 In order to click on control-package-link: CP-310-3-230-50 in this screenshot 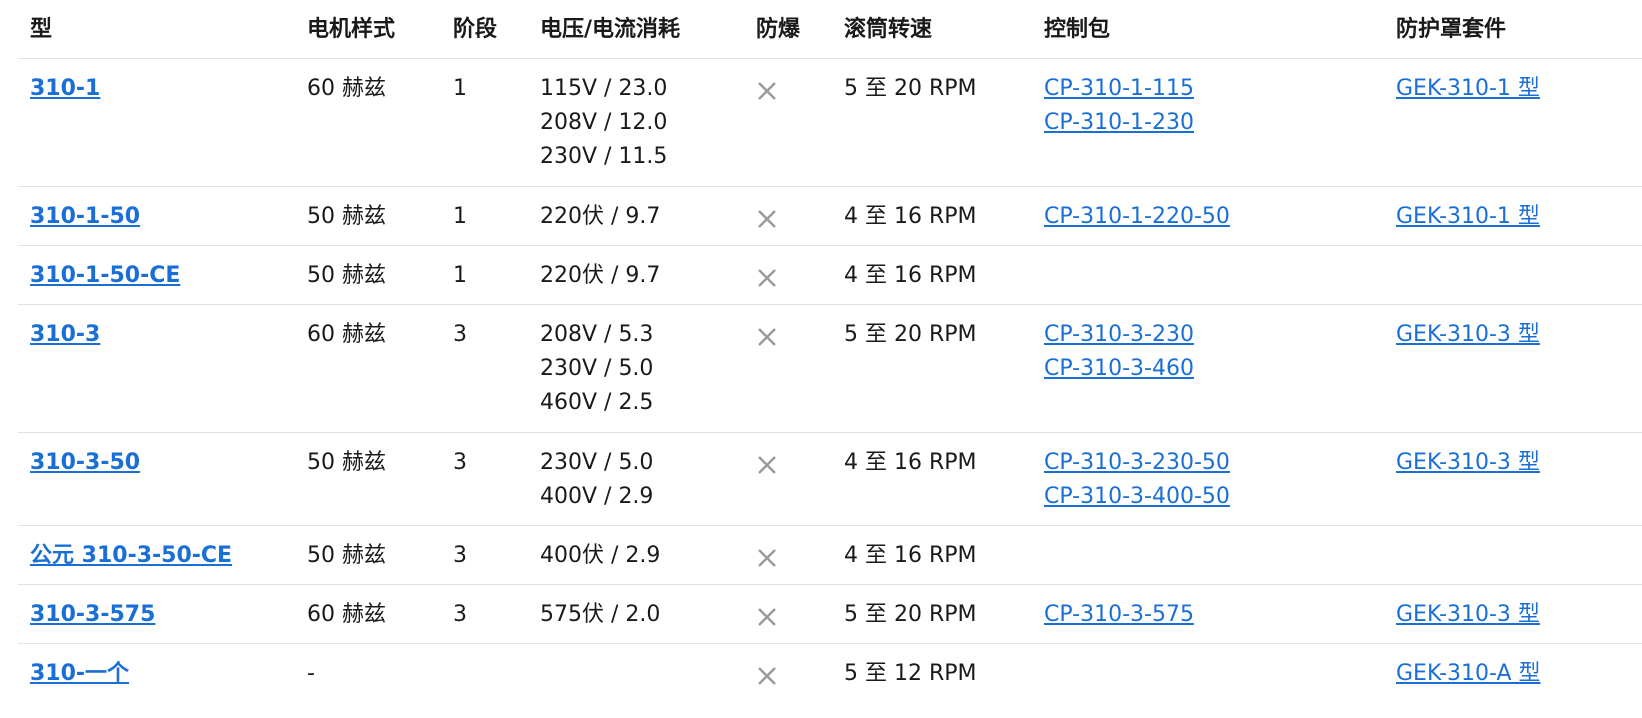, I will do `click(1137, 463)`.